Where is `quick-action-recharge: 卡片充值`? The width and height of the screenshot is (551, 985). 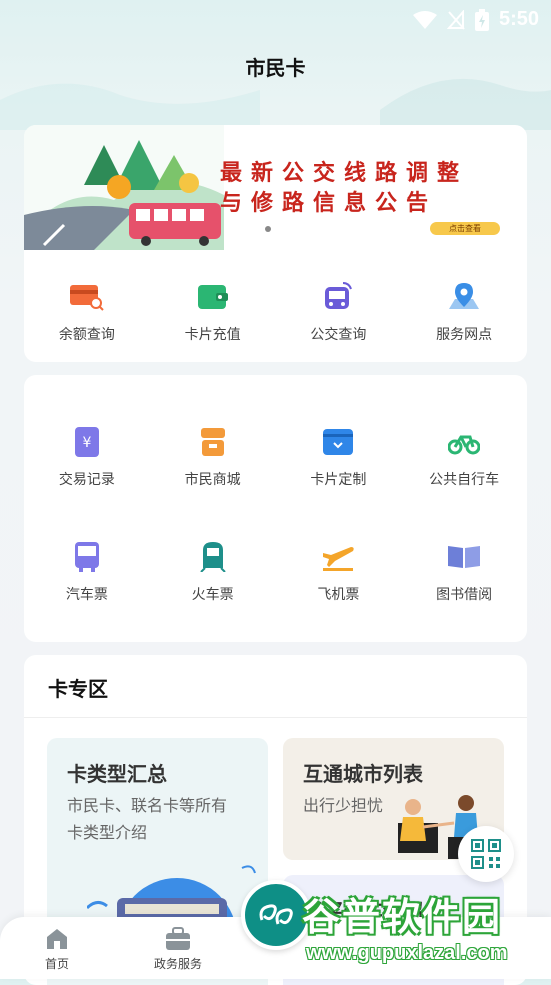 quick-action-recharge: 卡片充值 is located at coordinates (213, 312).